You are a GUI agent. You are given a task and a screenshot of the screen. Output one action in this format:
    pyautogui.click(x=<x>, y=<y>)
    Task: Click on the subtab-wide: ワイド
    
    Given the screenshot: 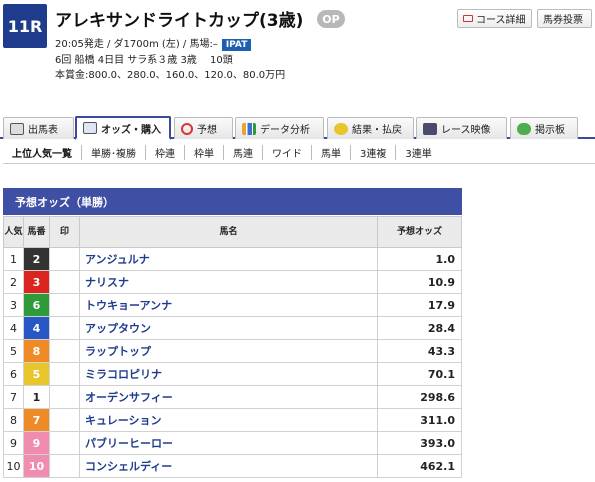 What is the action you would take?
    pyautogui.click(x=287, y=152)
    